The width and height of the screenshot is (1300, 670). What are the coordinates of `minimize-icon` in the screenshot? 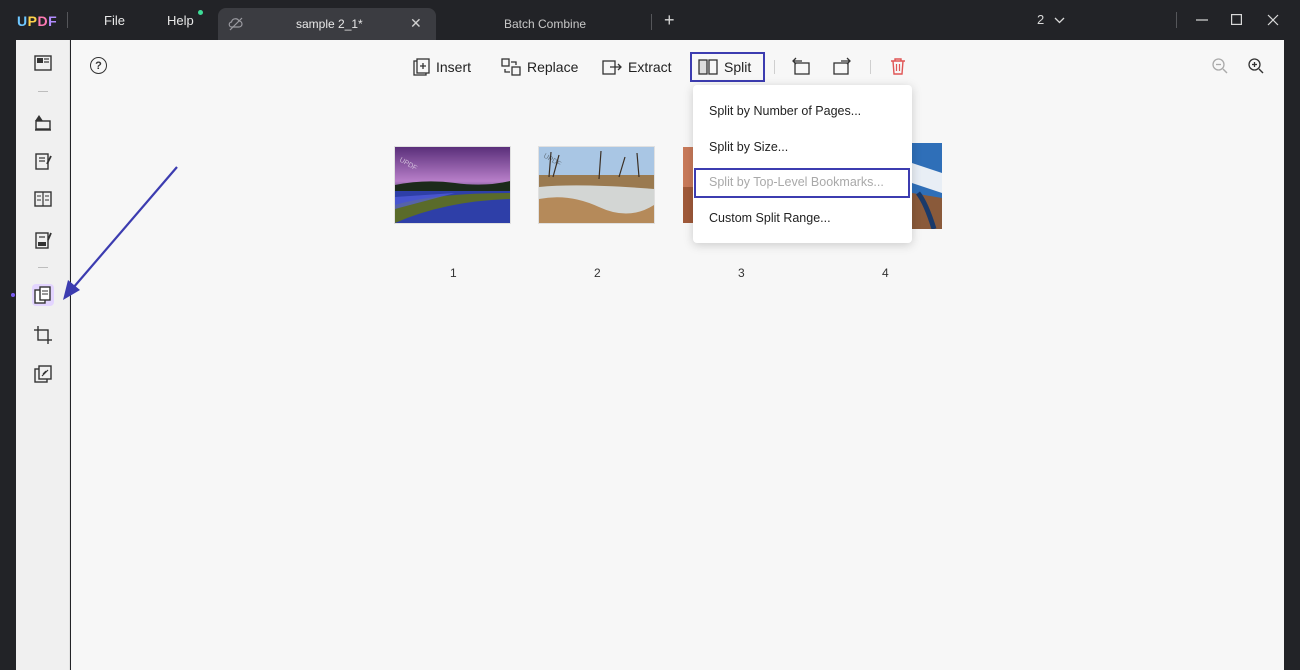 It's located at (1202, 20).